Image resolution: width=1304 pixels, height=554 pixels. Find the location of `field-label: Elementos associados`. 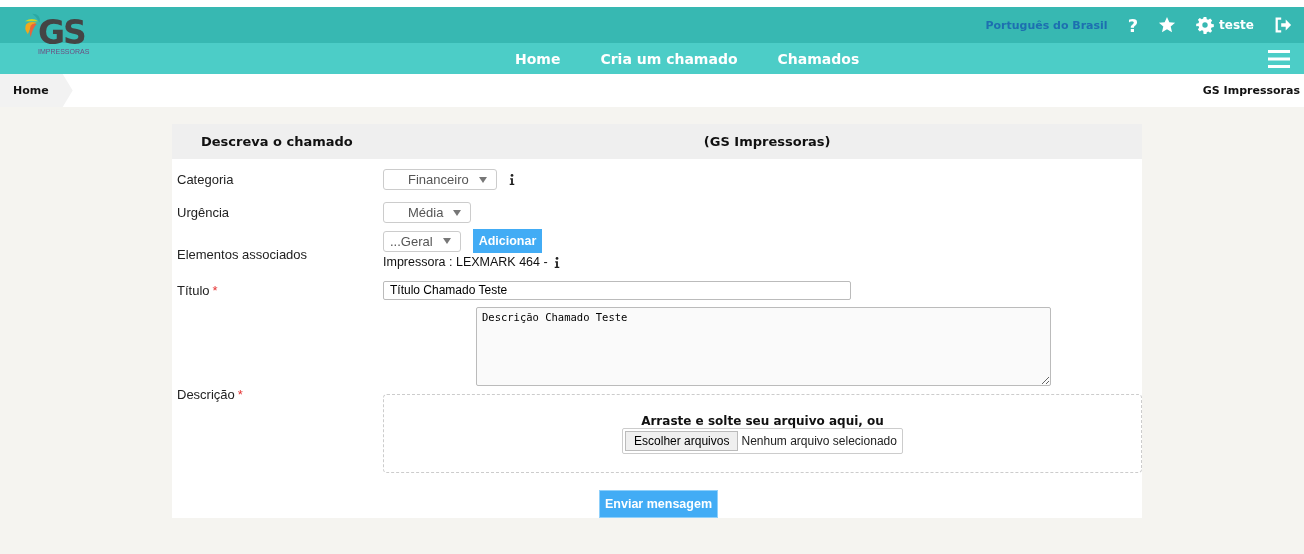

field-label: Elementos associados is located at coordinates (242, 254).